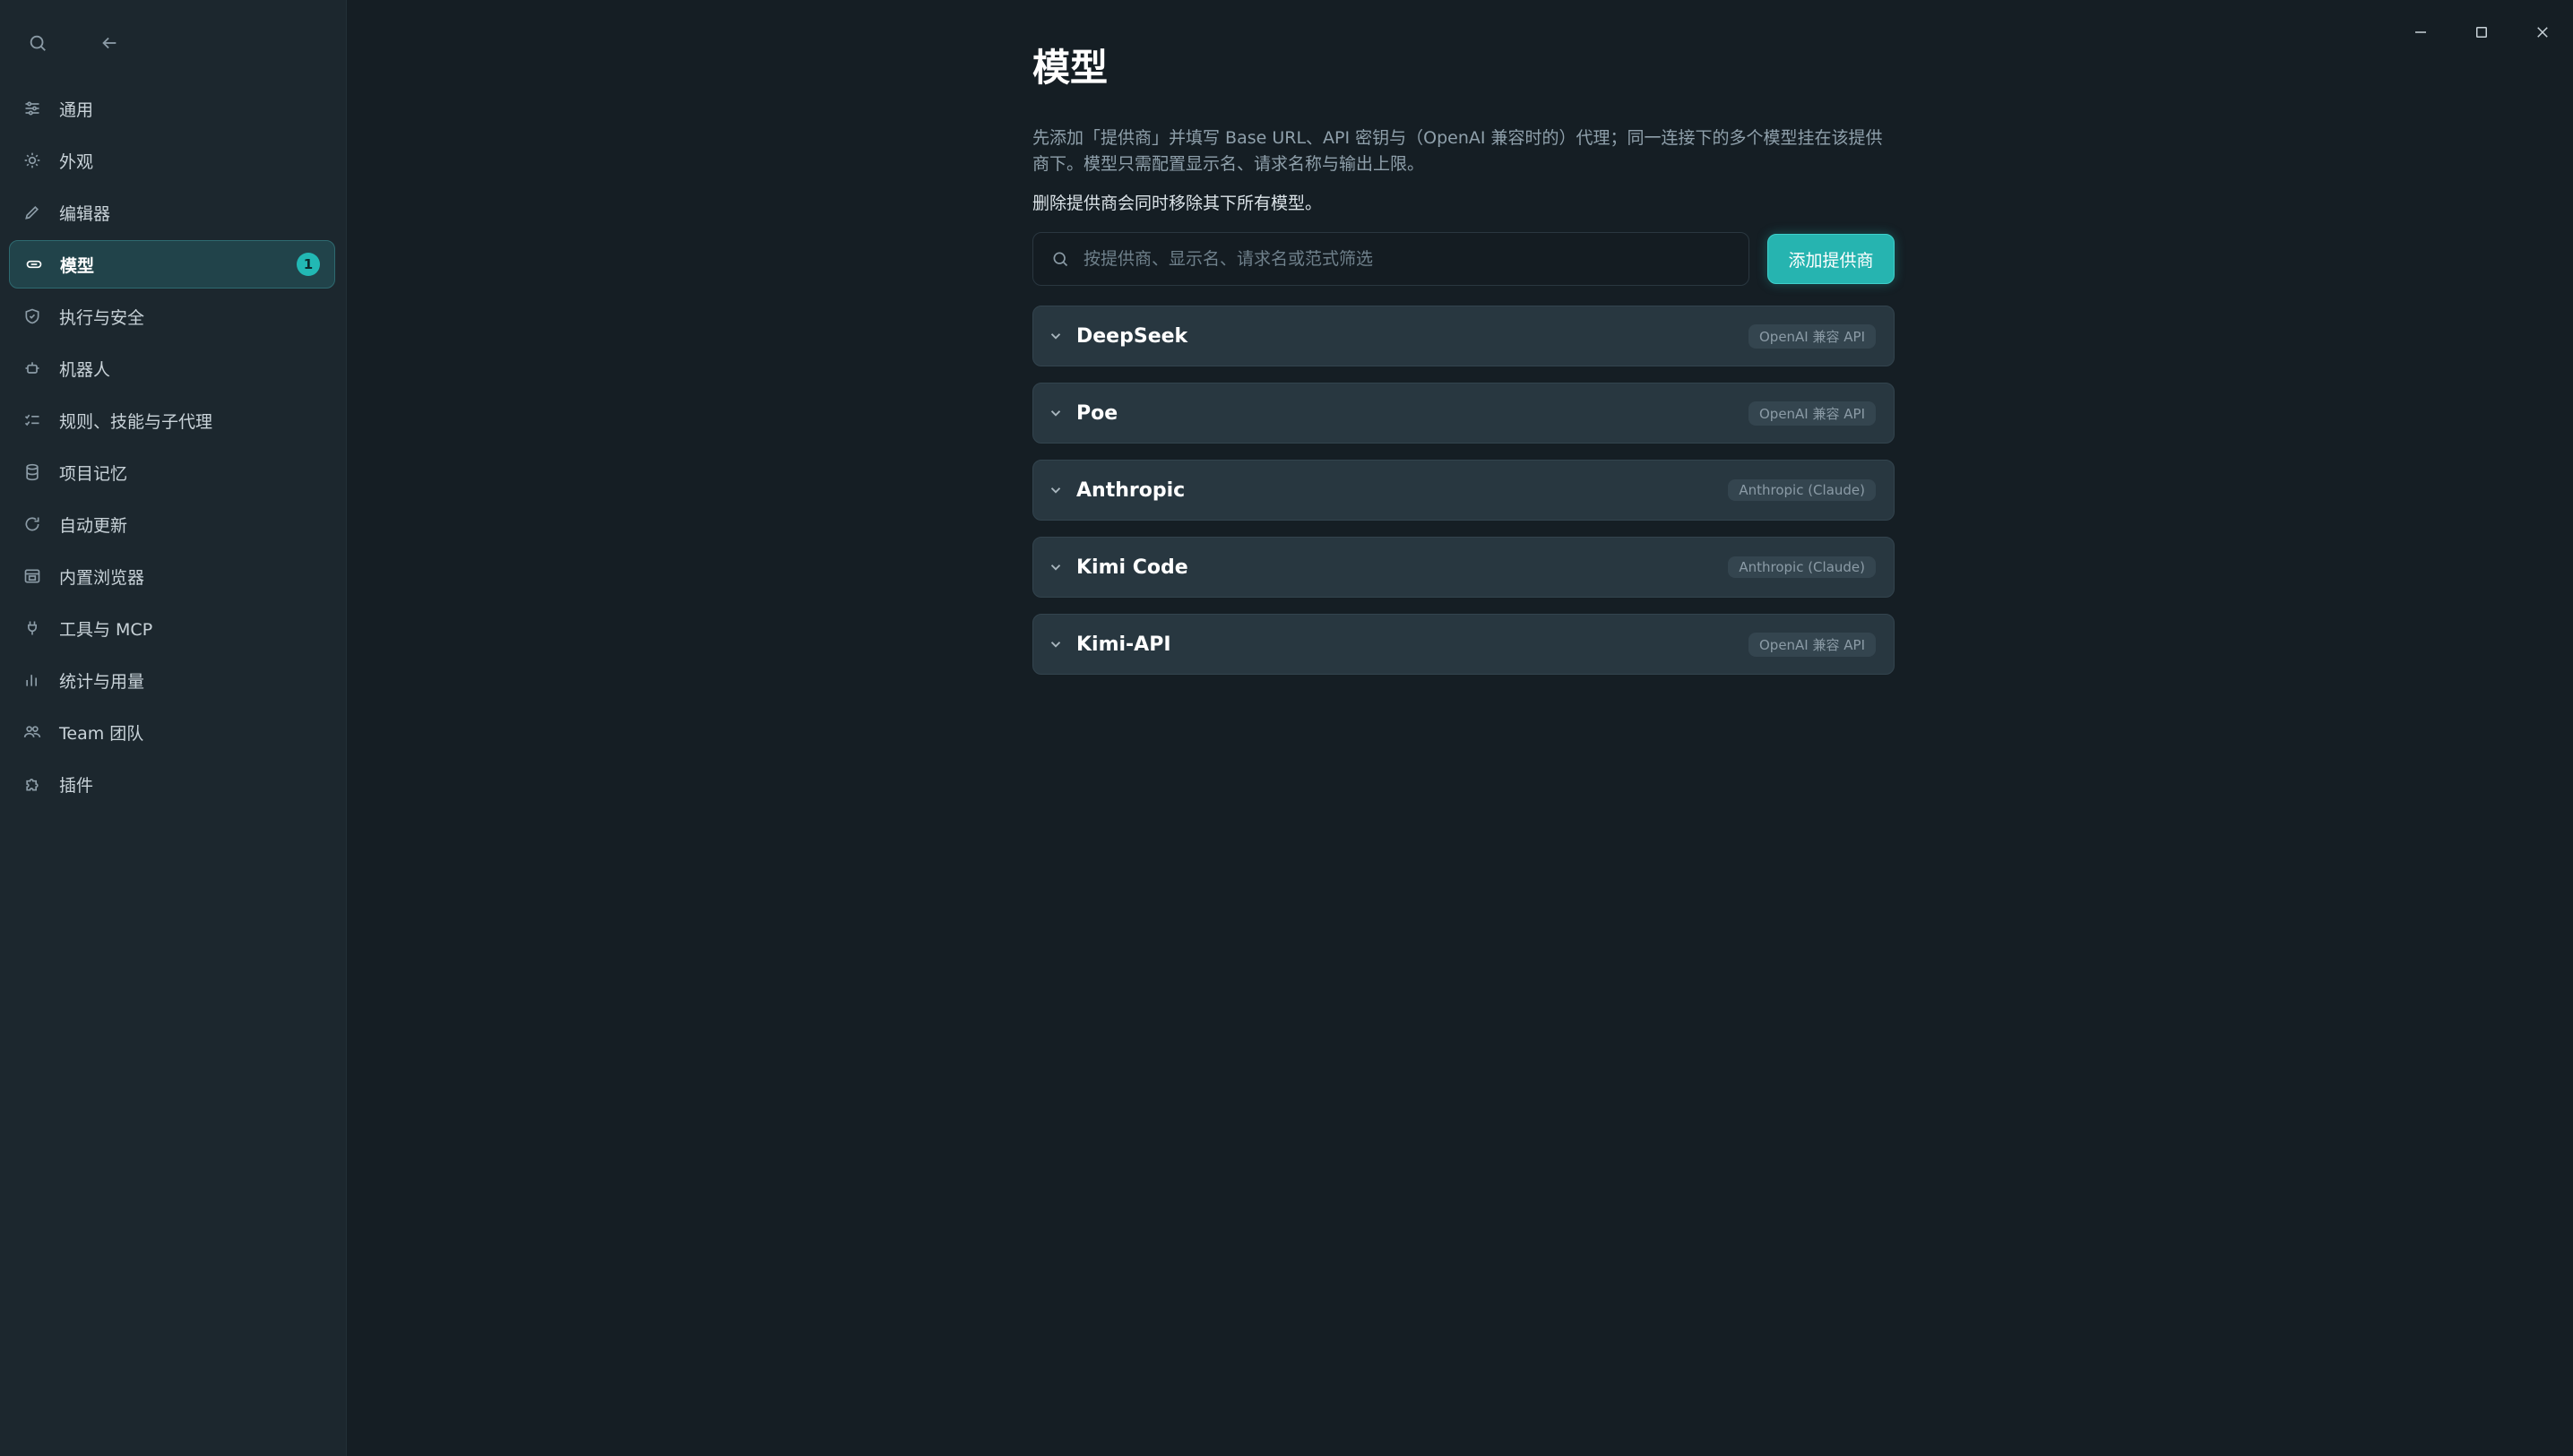 The width and height of the screenshot is (2573, 1456). What do you see at coordinates (41, 420) in the screenshot?
I see `rules-icon` at bounding box center [41, 420].